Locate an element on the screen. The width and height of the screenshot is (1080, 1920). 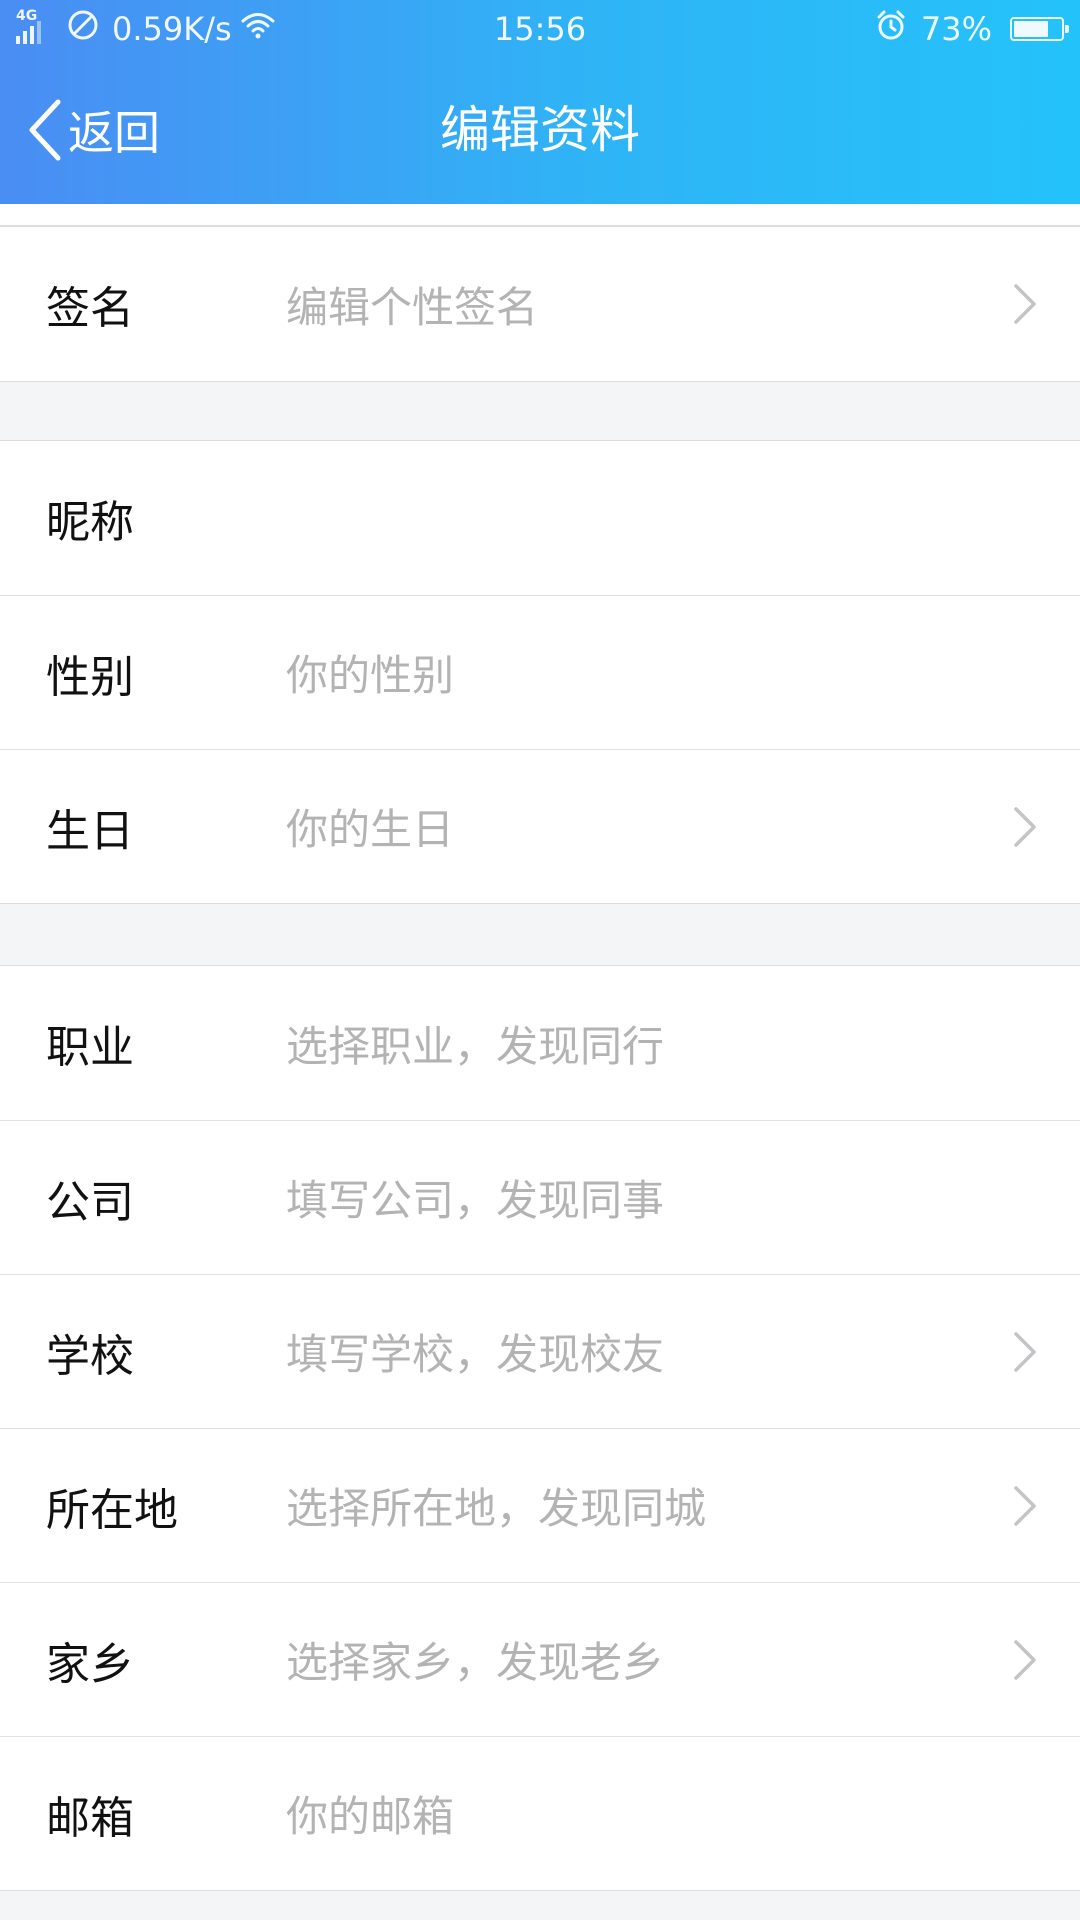
page-title: 编辑资料 is located at coordinates (540, 130).